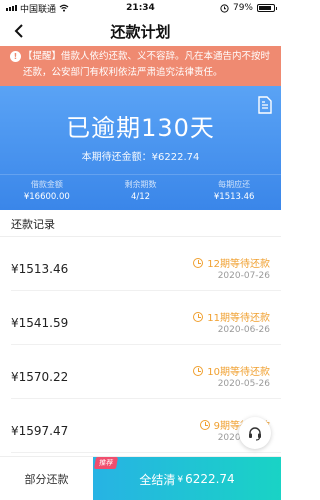 This screenshot has width=320, height=500. I want to click on stat-label: 借款金额, so click(46, 184).